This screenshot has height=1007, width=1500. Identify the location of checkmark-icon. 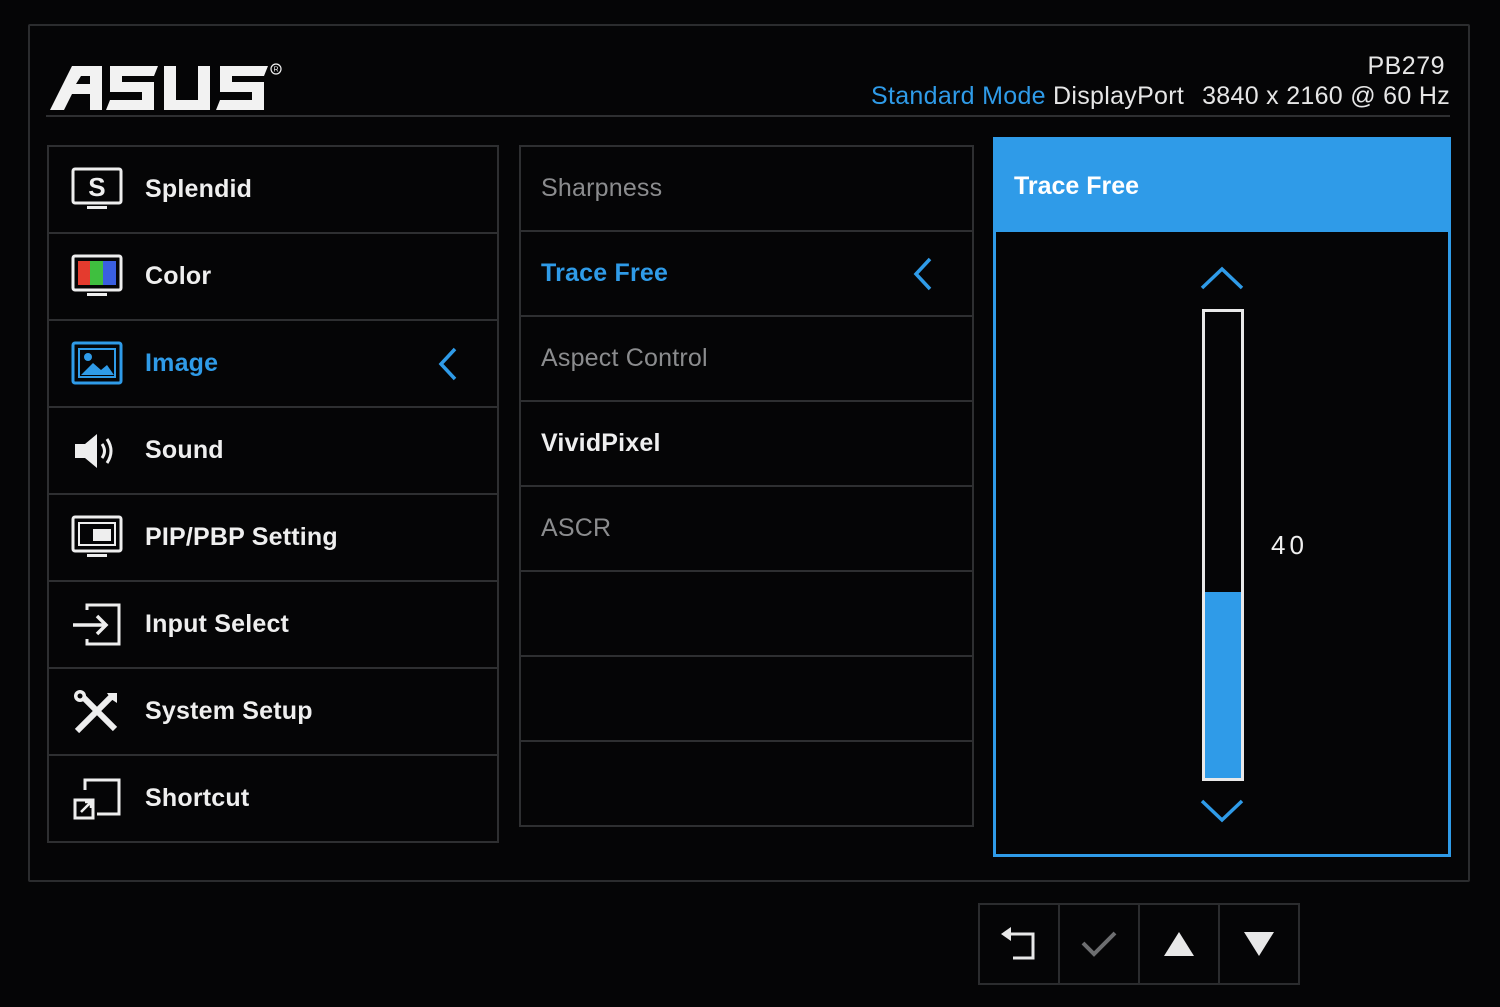
(1099, 944).